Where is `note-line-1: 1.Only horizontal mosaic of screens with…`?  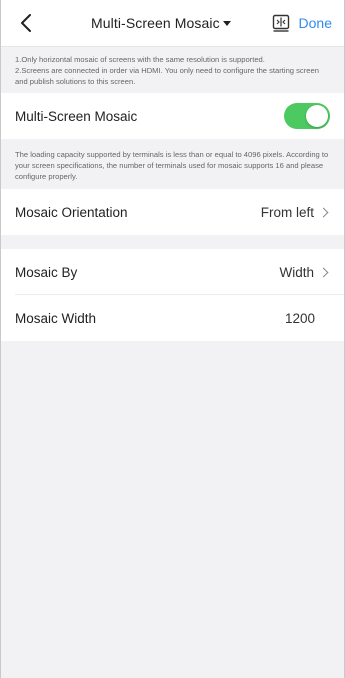 note-line-1: 1.Only horizontal mosaic of screens with… is located at coordinates (140, 59).